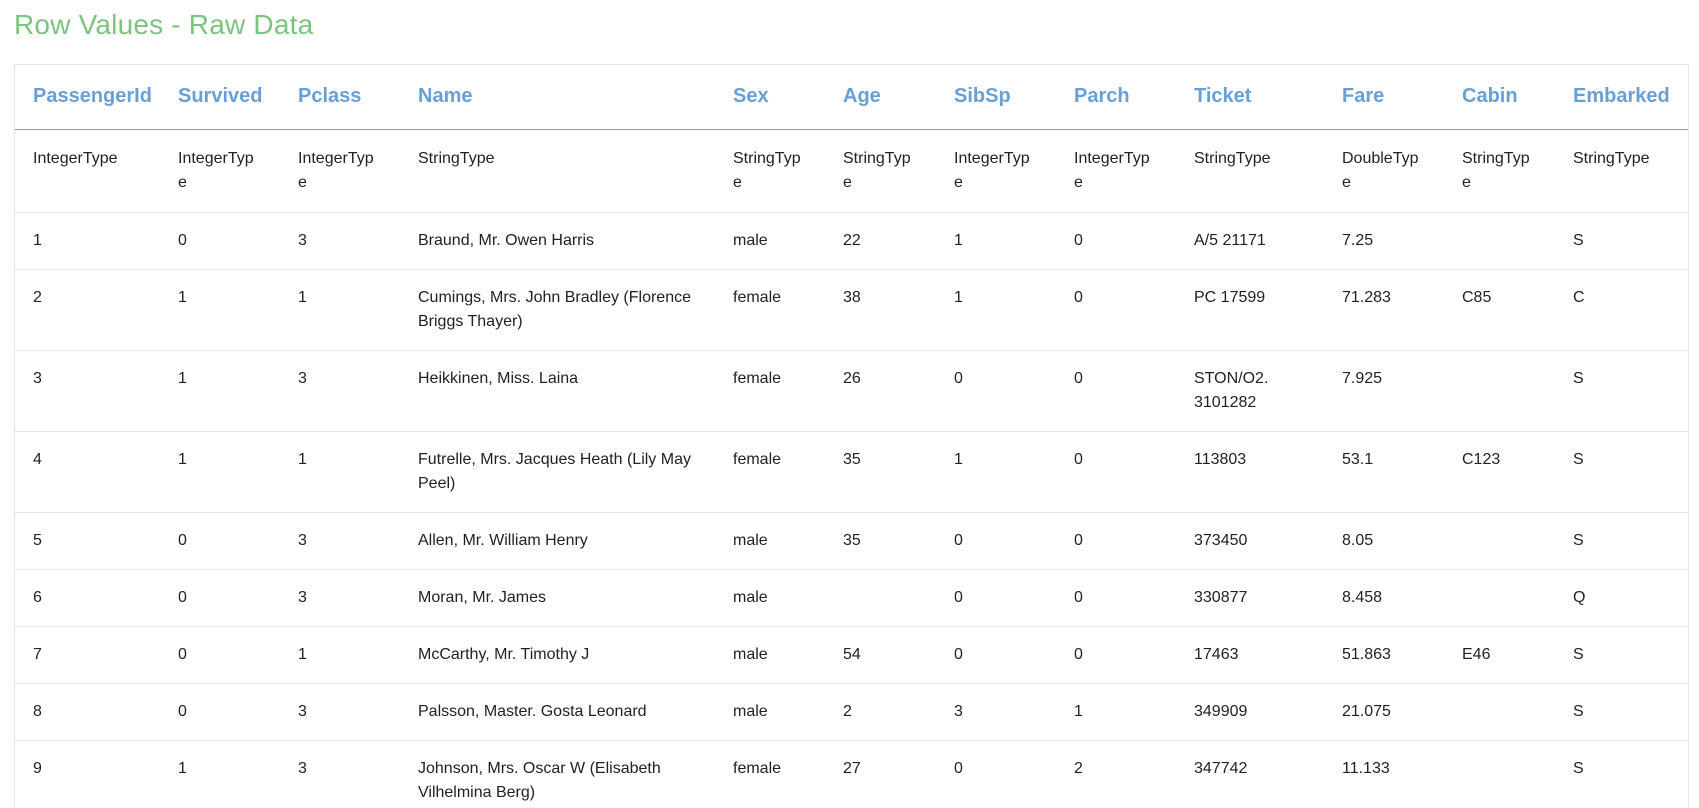 The height and width of the screenshot is (808, 1699). Describe the element at coordinates (1250, 541) in the screenshot. I see `cell-ticket: 373450` at that location.